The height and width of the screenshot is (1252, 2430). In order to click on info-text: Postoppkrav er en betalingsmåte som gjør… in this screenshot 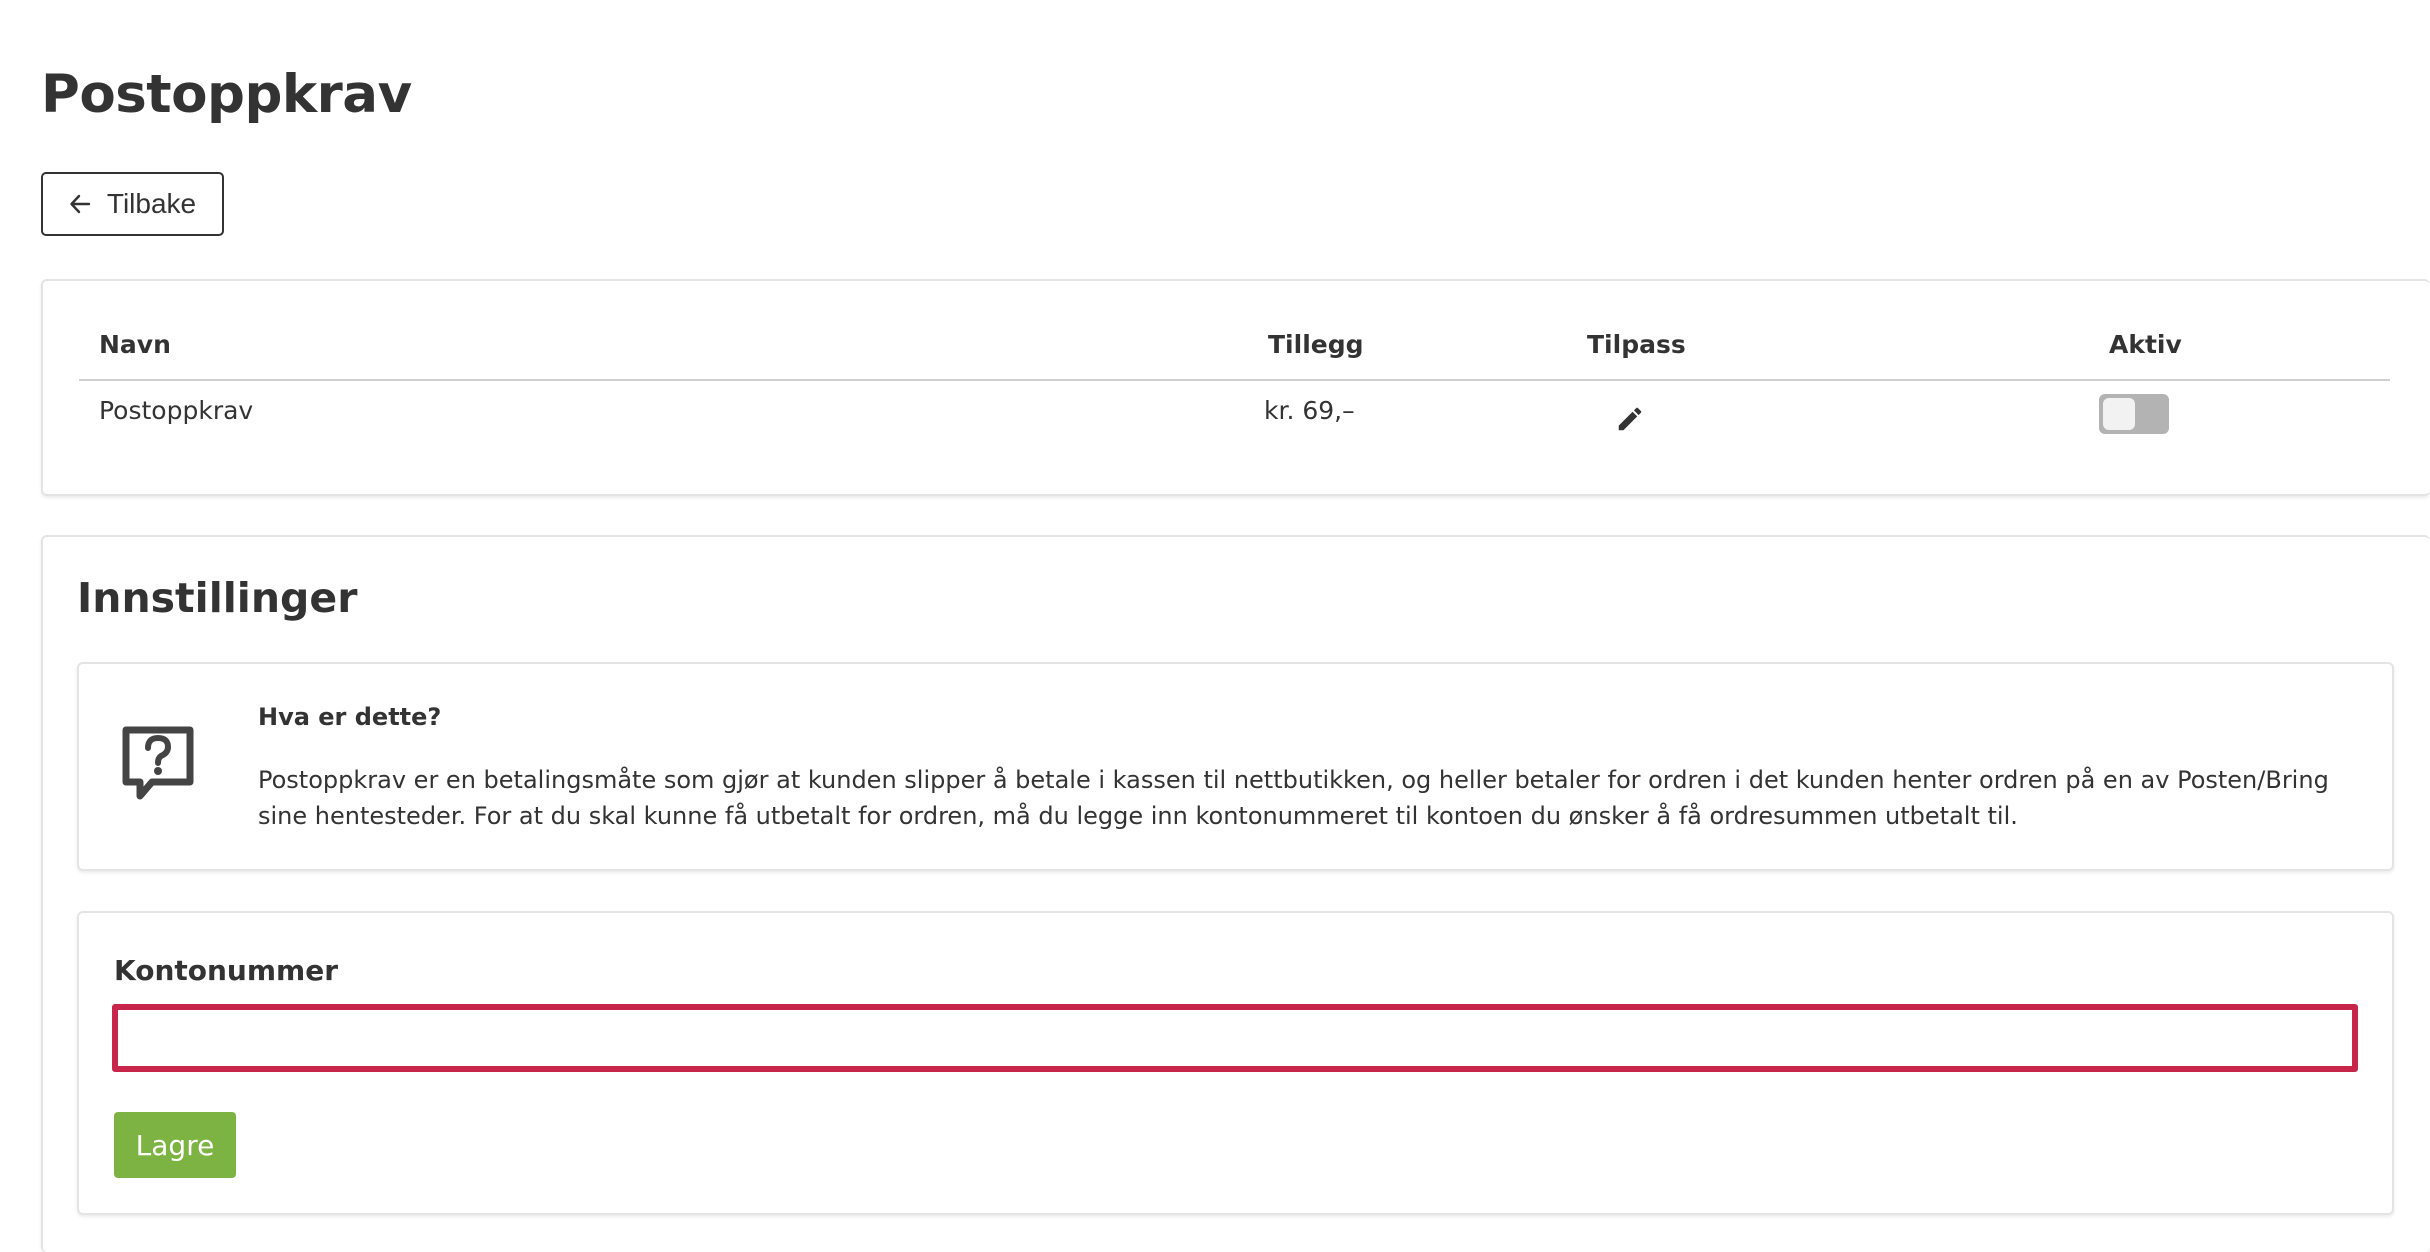, I will do `click(1293, 798)`.